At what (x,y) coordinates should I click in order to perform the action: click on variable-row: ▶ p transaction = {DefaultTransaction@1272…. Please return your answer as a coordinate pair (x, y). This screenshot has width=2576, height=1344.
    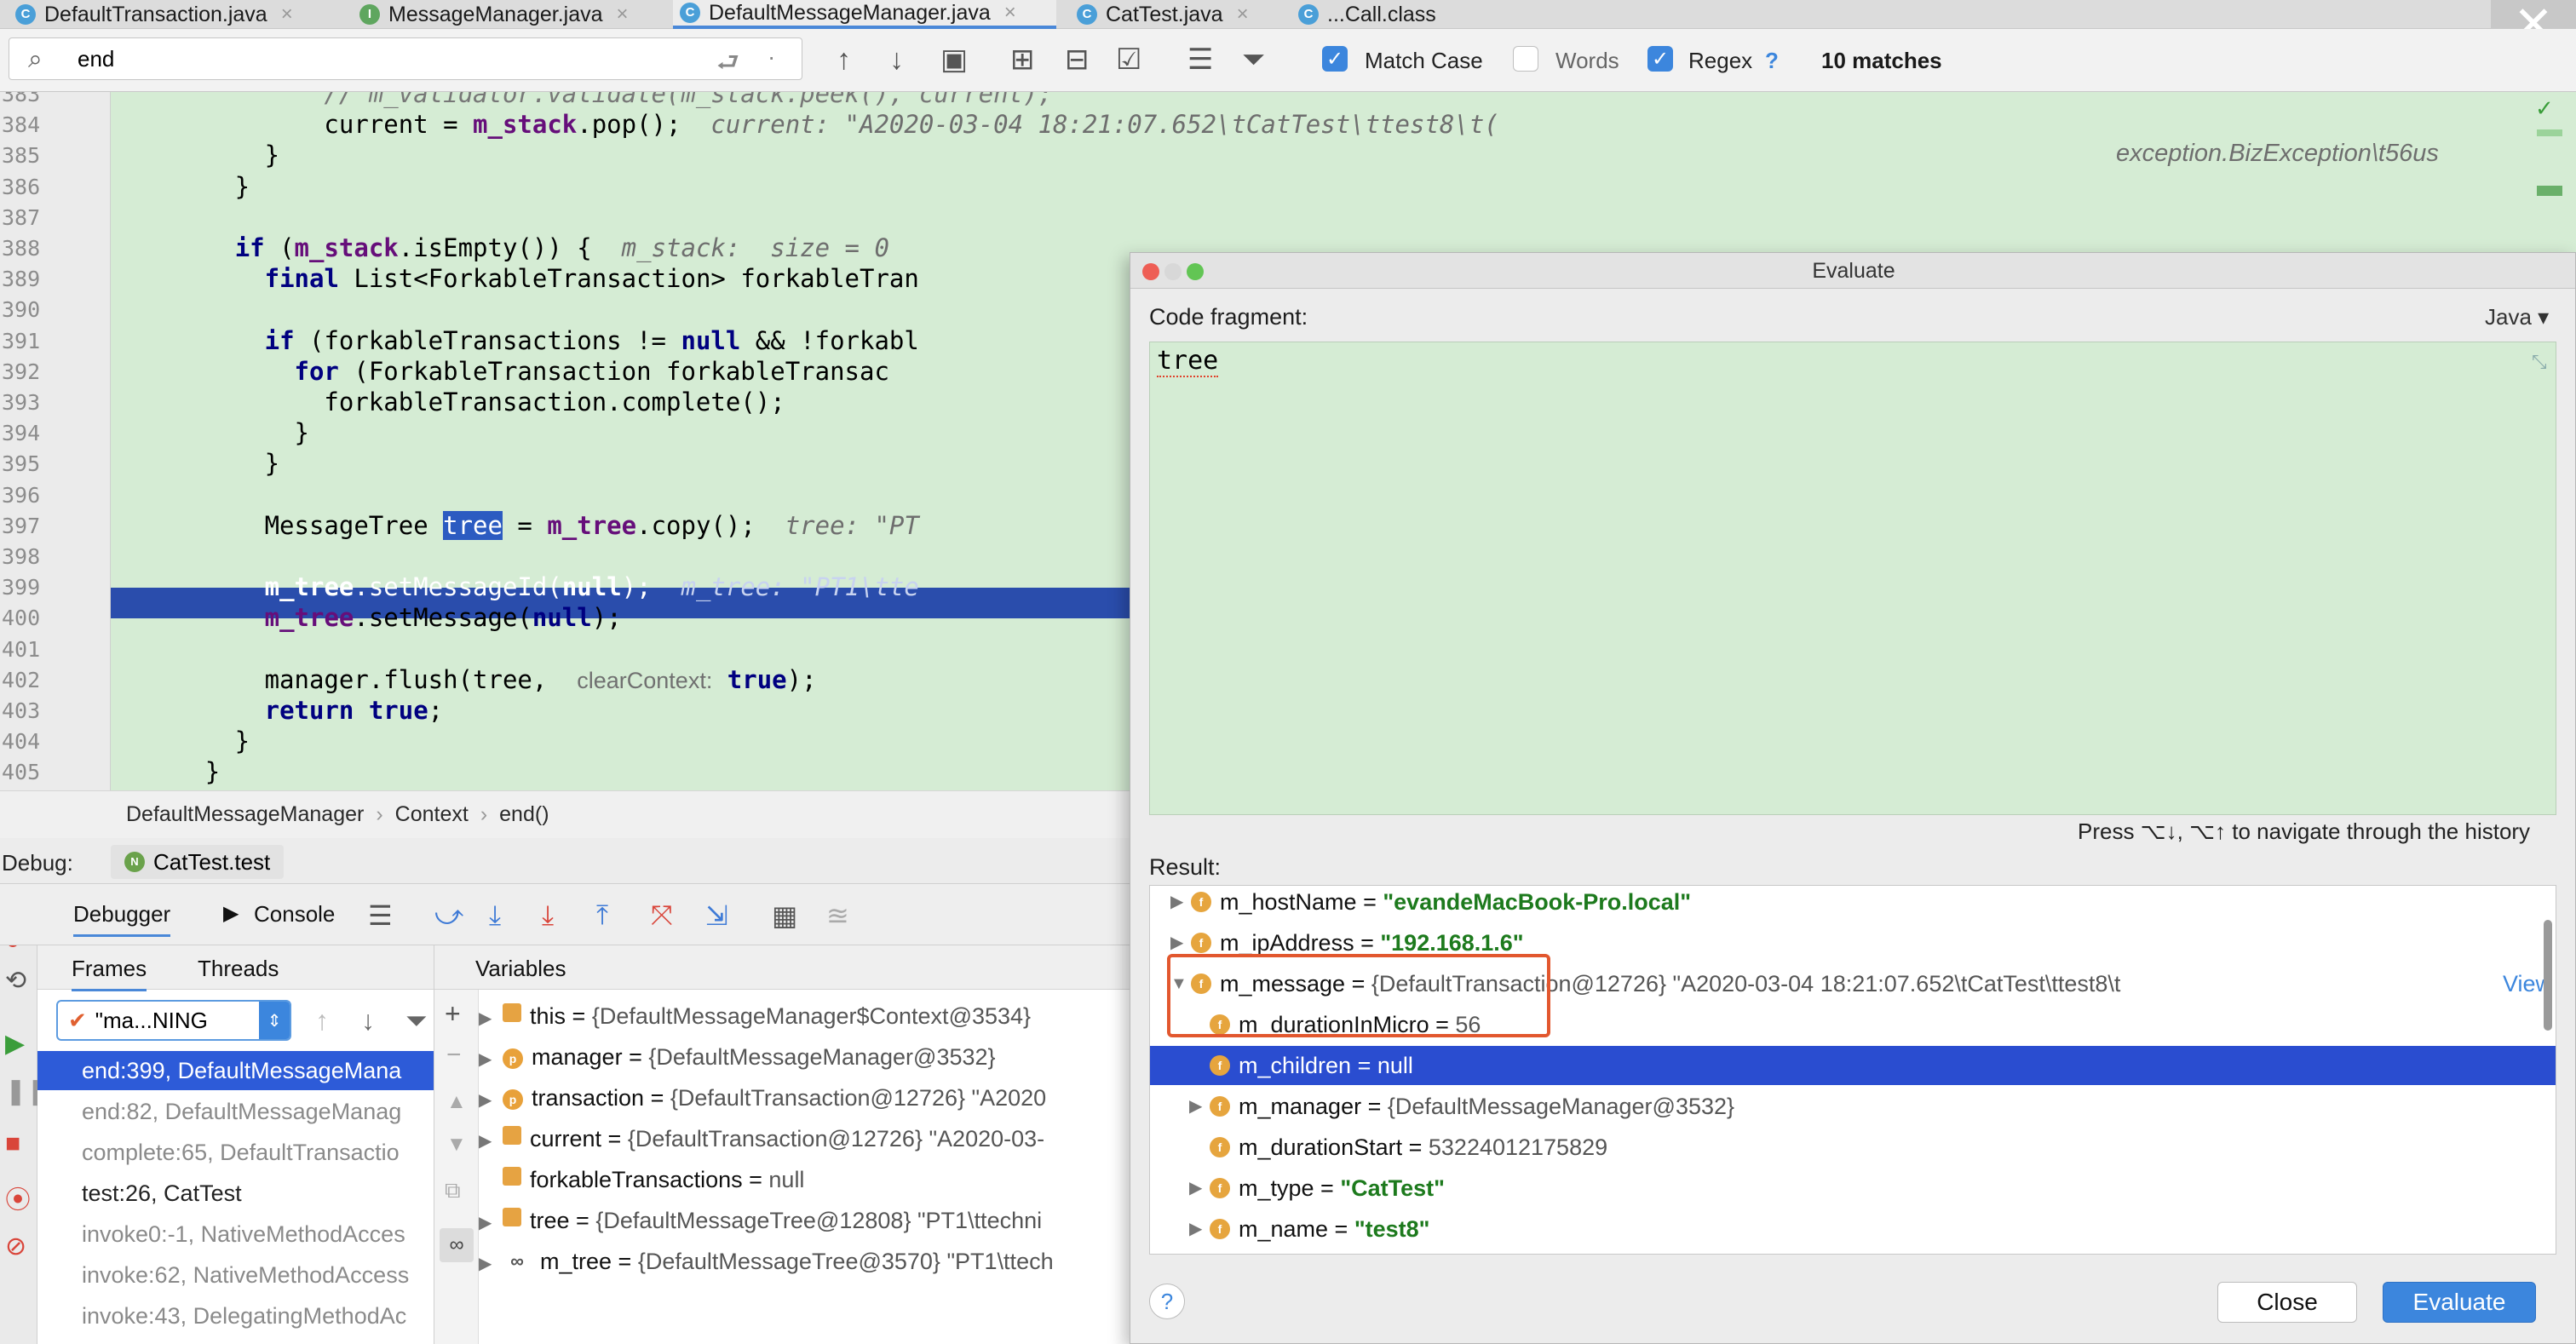
    Looking at the image, I should click on (763, 1097).